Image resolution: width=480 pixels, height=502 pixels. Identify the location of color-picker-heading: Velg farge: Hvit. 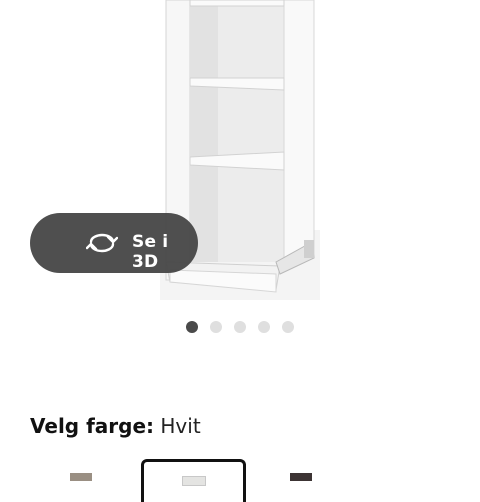
(115, 426).